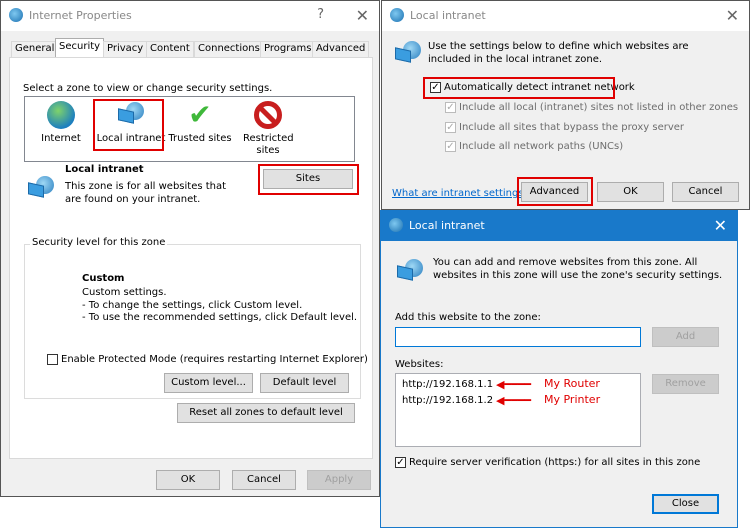 This screenshot has height=528, width=750. What do you see at coordinates (200, 138) in the screenshot?
I see `zone-label: Trusted sites` at bounding box center [200, 138].